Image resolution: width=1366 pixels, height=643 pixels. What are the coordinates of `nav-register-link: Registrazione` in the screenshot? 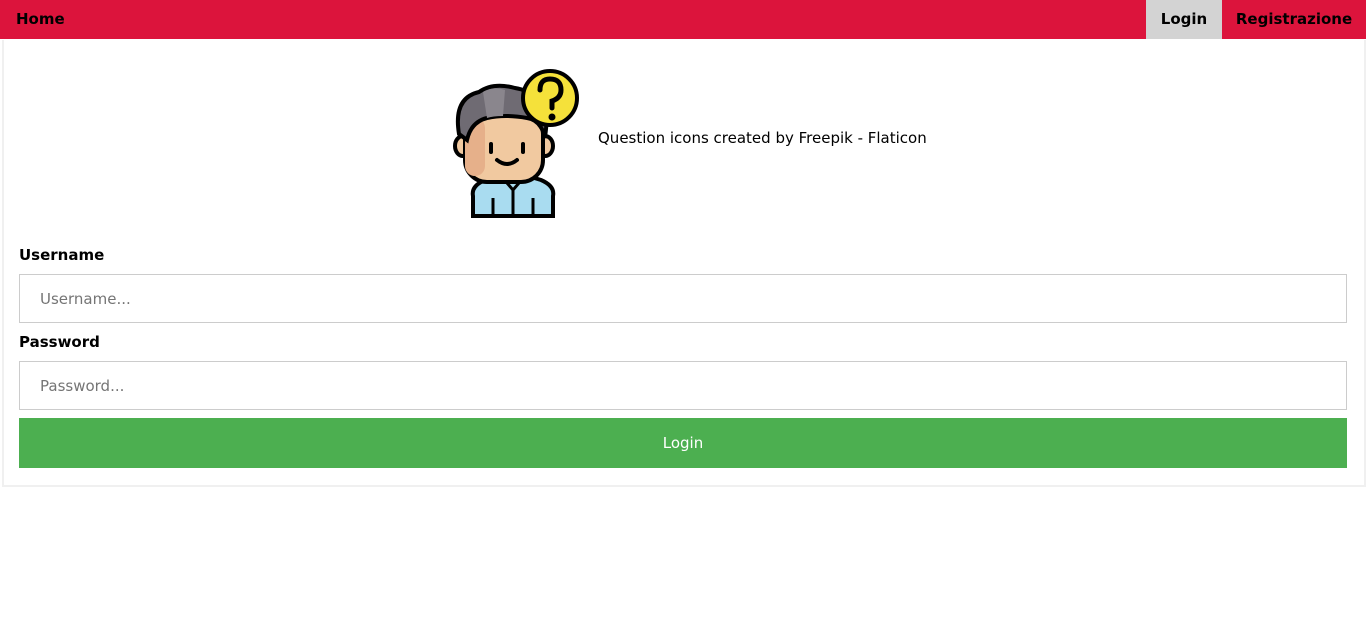 It's located at (1294, 19).